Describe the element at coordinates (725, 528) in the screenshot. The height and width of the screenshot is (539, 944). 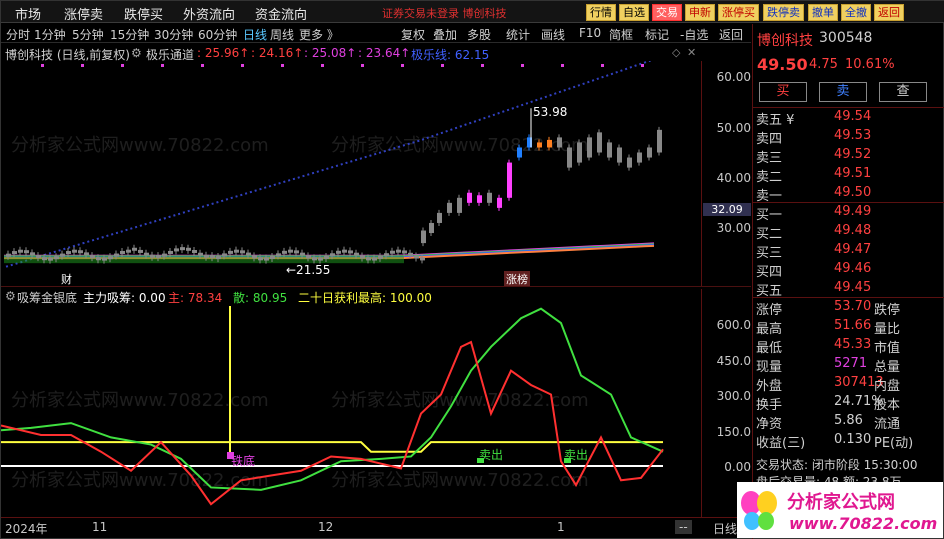
I see `xaxis-period: 日线` at that location.